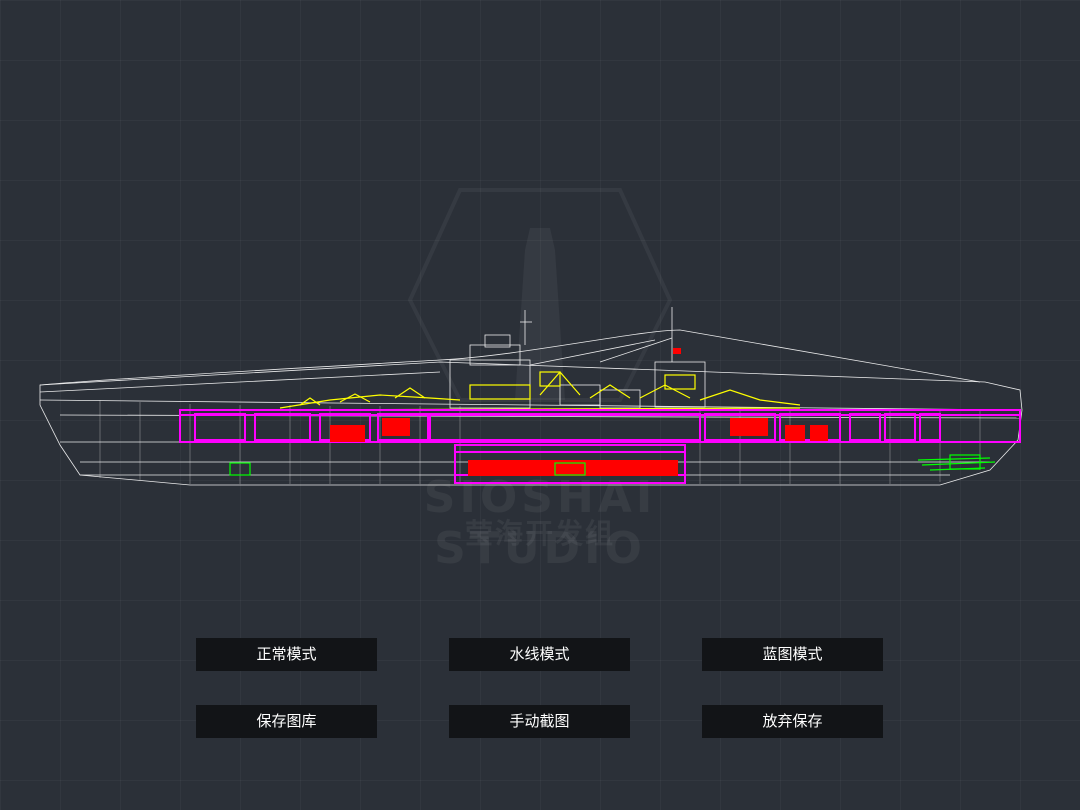 The width and height of the screenshot is (1080, 810). Describe the element at coordinates (286, 721) in the screenshot. I see `save-gallery-button: 保存图库` at that location.